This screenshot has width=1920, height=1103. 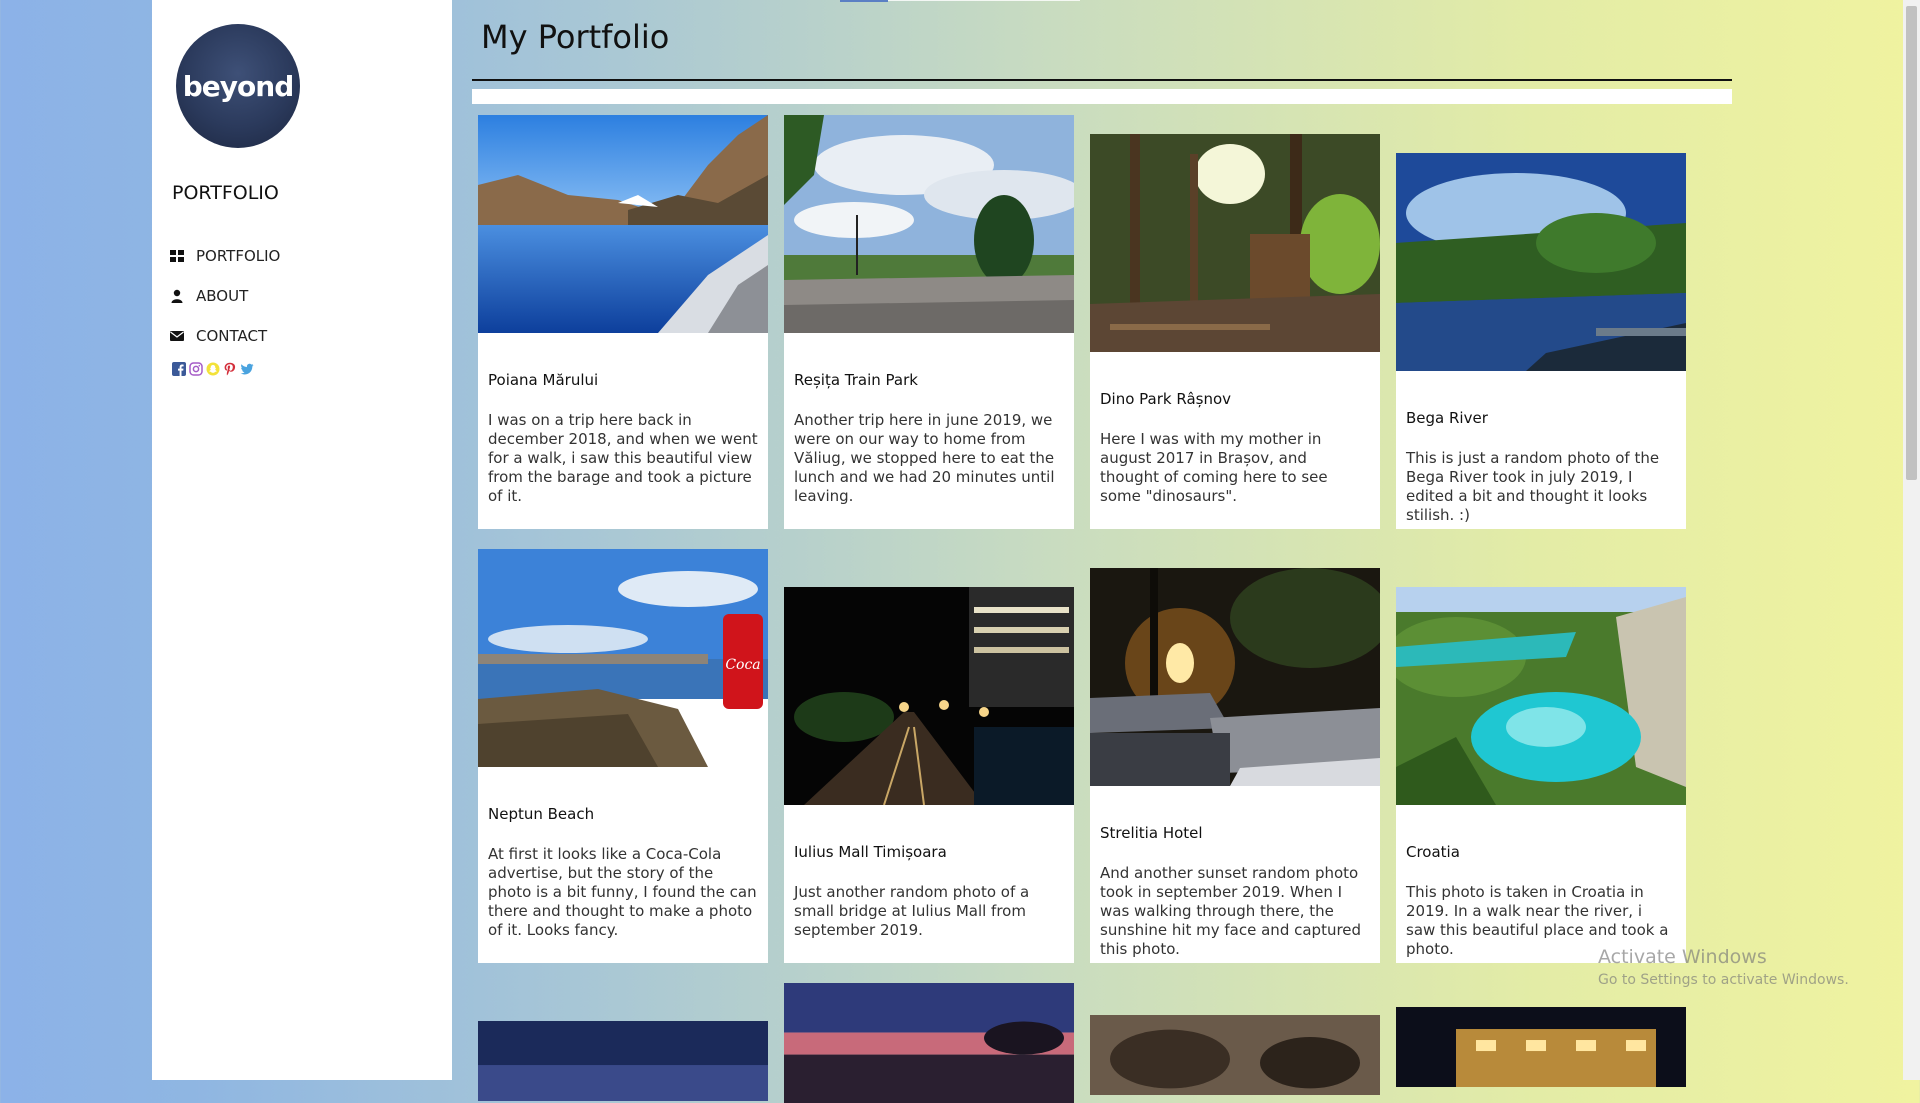 I want to click on sidebar-item-contact: CONTACT, so click(x=225, y=336).